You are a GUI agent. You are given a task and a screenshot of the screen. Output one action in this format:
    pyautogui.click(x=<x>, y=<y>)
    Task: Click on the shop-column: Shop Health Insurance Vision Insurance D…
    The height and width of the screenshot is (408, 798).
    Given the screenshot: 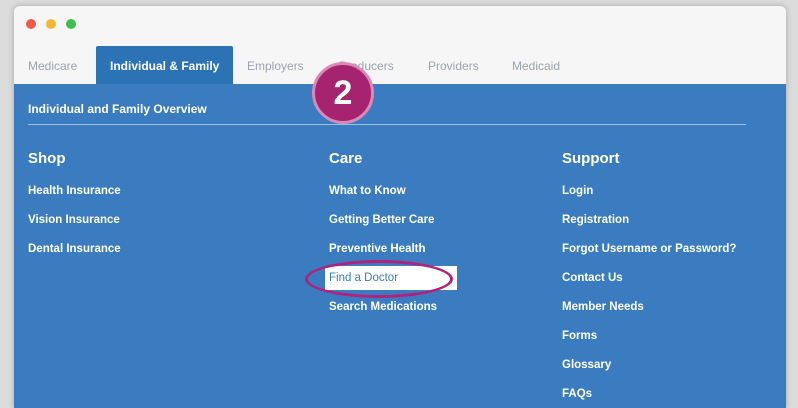 What is the action you would take?
    pyautogui.click(x=74, y=211)
    